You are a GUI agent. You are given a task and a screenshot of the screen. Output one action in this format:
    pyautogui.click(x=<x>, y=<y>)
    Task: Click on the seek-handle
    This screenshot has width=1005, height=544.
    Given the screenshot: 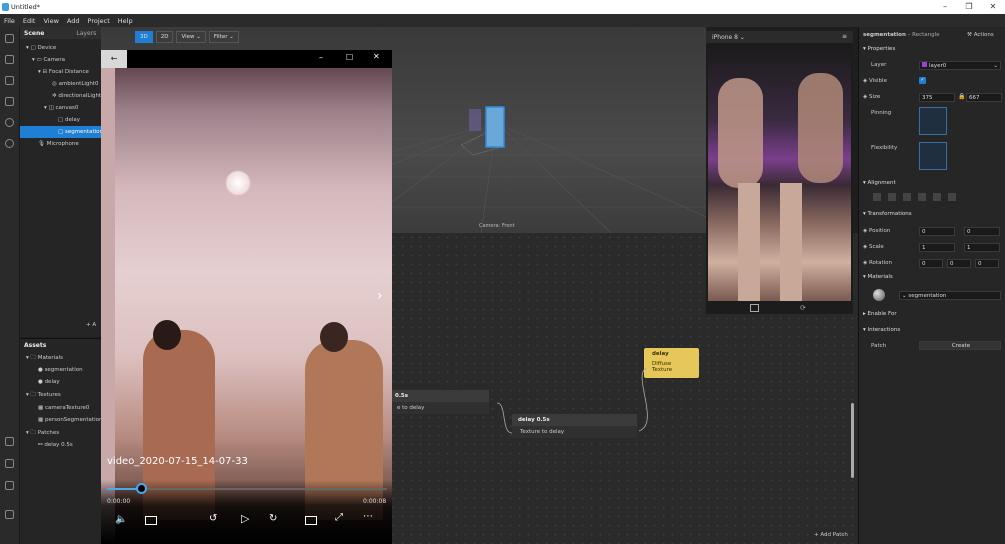 What is the action you would take?
    pyautogui.click(x=141, y=488)
    